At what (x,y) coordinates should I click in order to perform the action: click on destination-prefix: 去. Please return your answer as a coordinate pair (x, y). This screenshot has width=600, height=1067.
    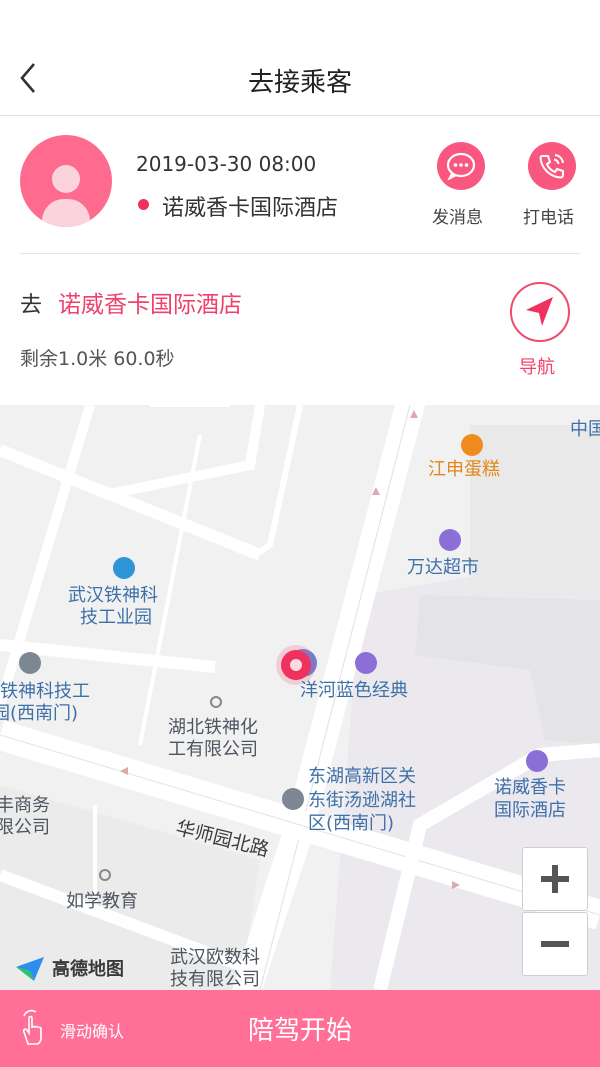
    Looking at the image, I should click on (31, 305).